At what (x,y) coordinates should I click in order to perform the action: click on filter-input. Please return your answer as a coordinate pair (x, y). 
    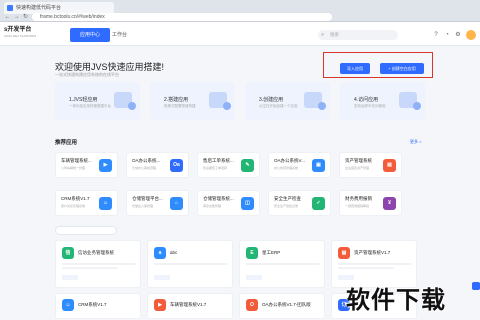
    Looking at the image, I should click on (86, 230).